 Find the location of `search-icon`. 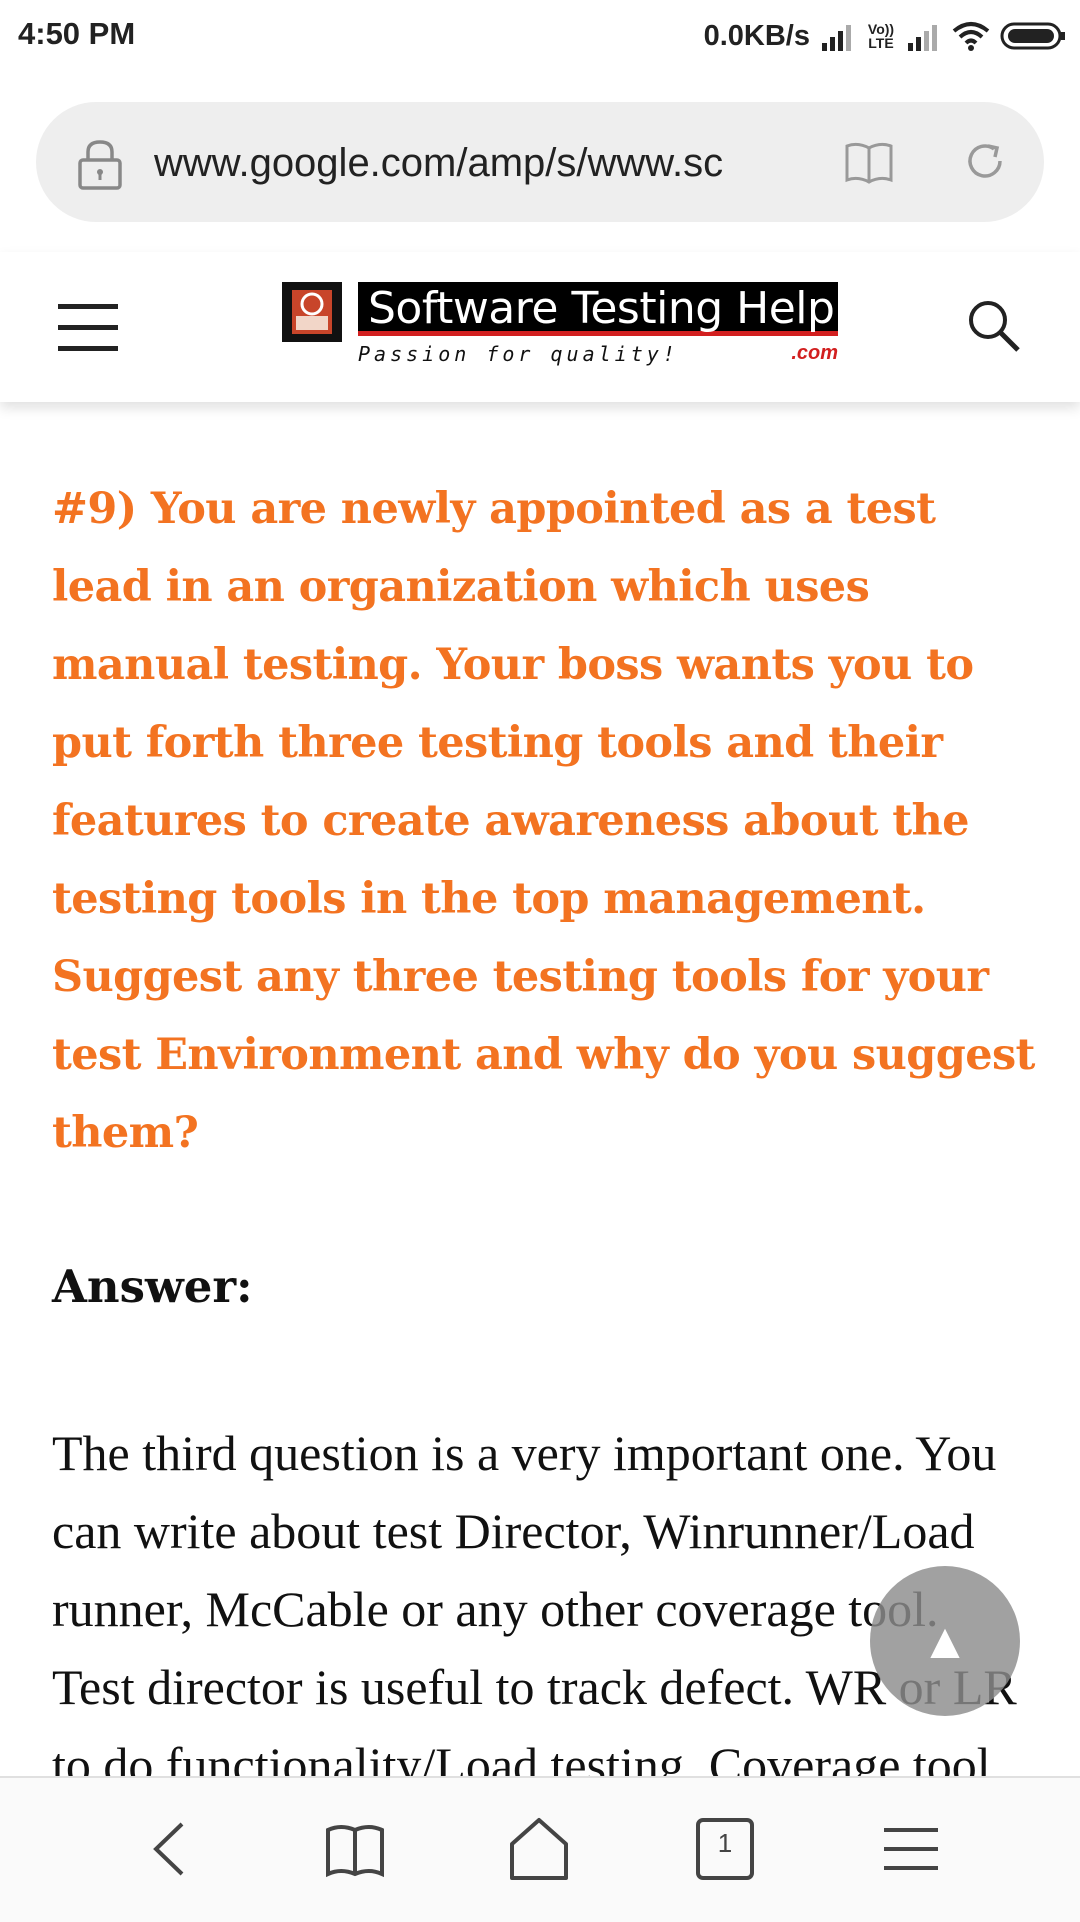

search-icon is located at coordinates (994, 326).